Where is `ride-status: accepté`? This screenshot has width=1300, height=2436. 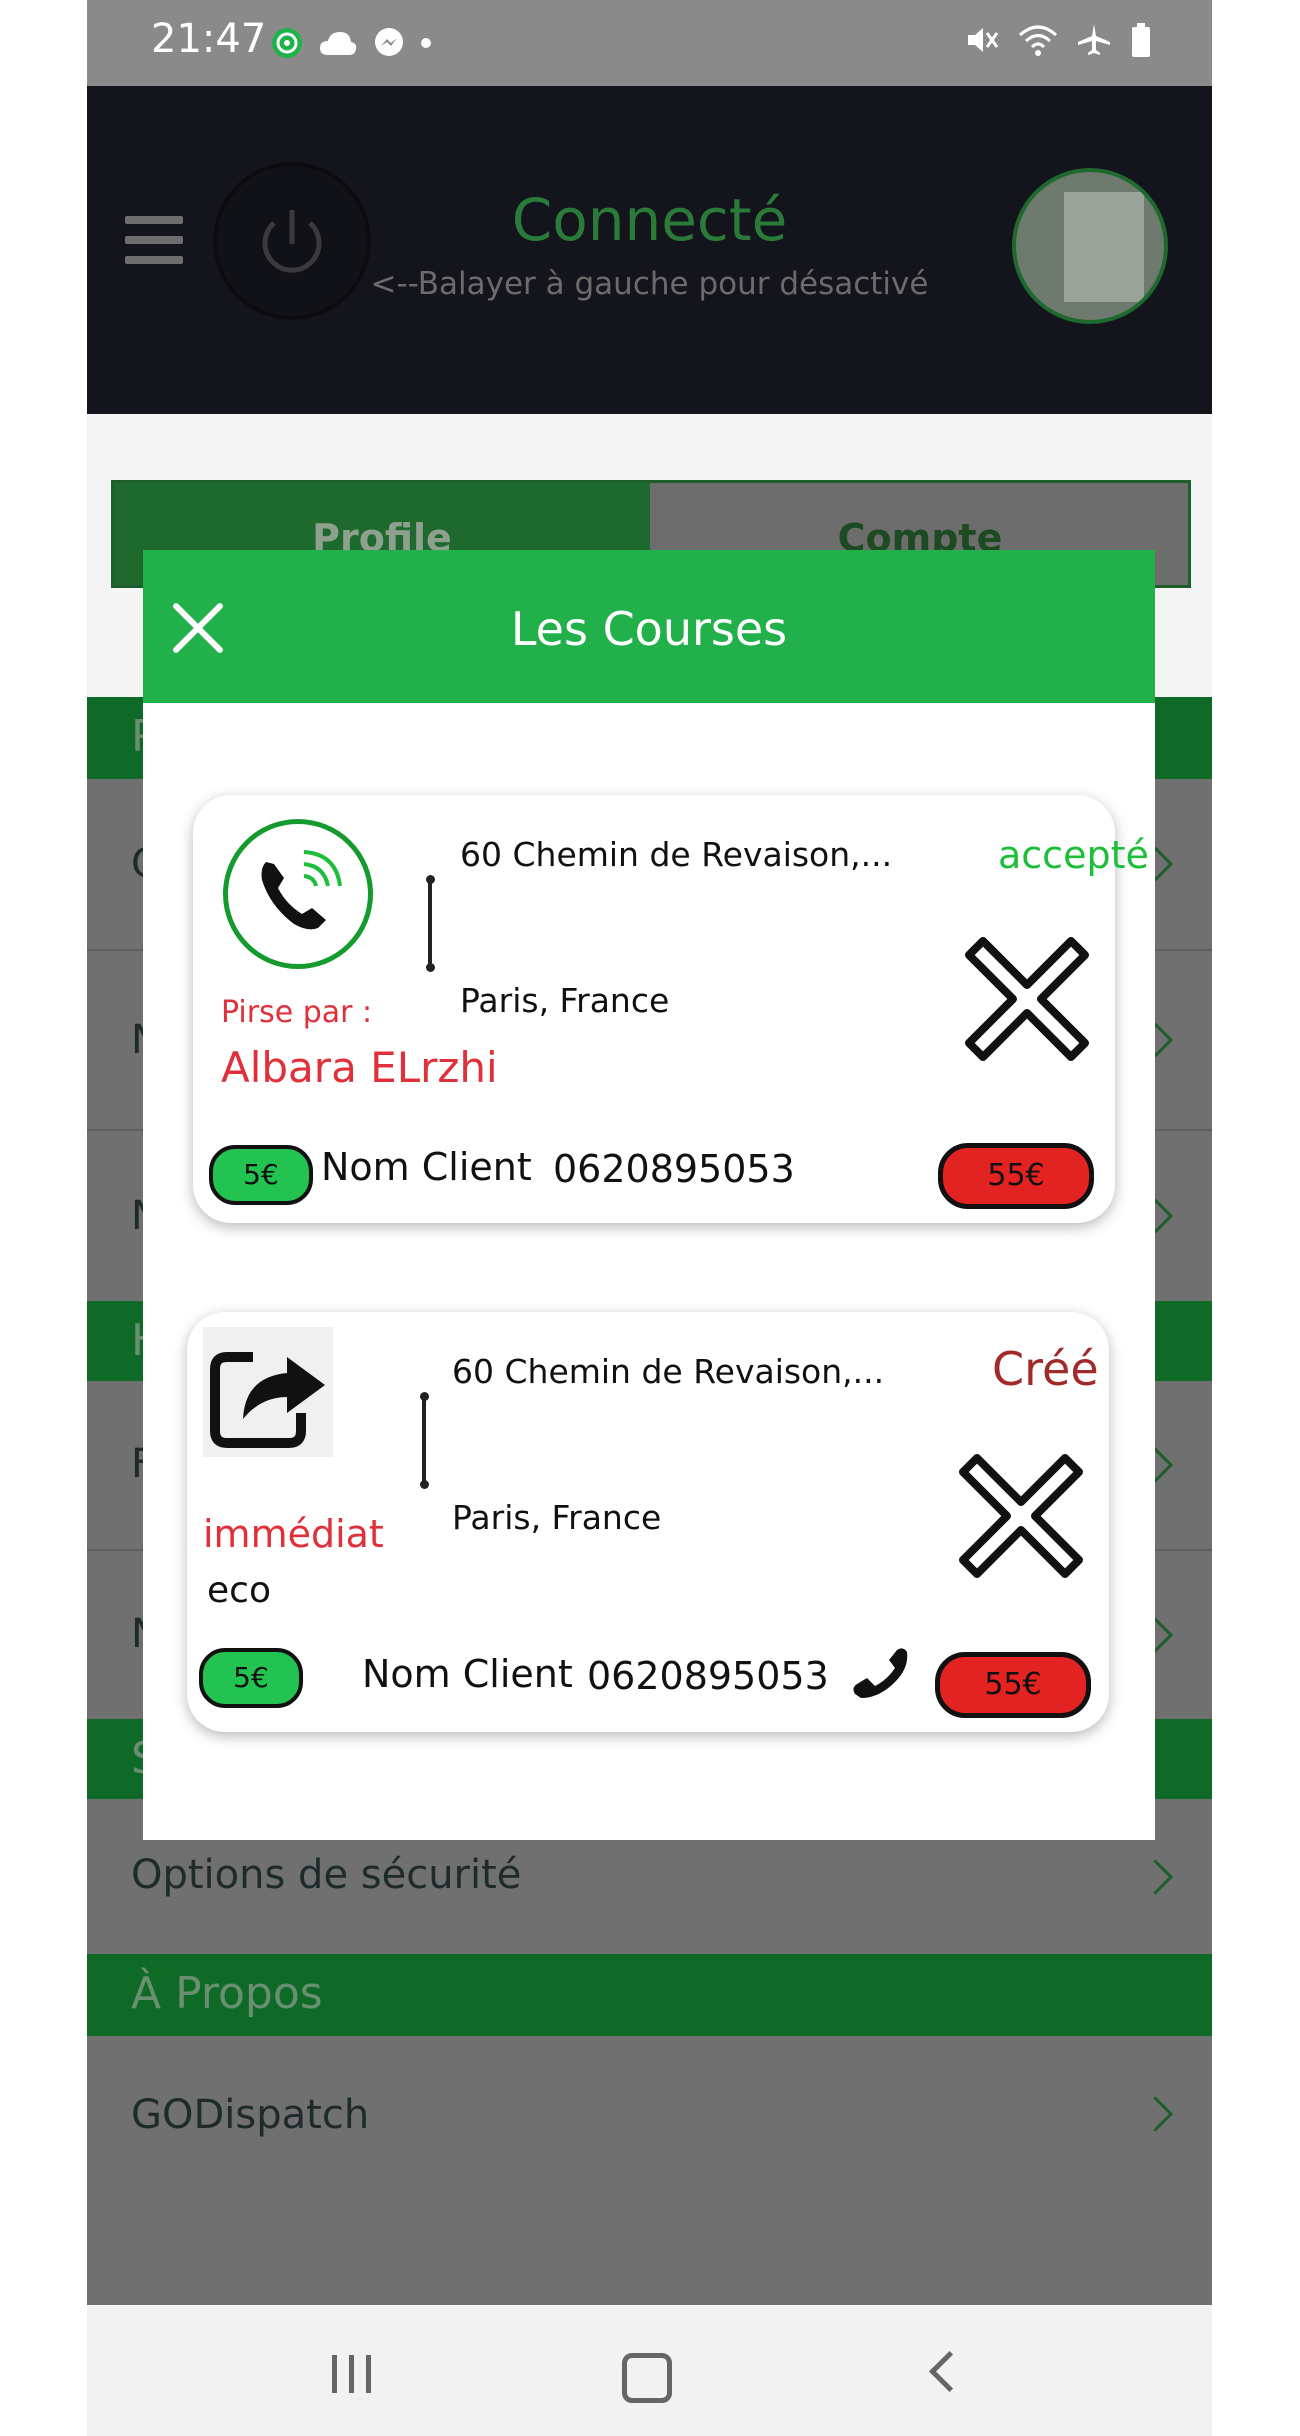 ride-status: accepté is located at coordinates (1073, 855).